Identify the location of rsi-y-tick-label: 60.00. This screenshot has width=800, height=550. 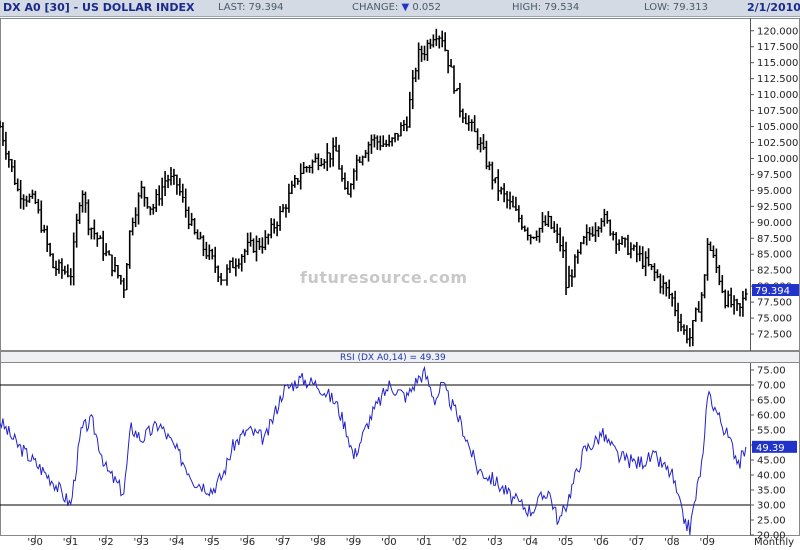
(771, 416).